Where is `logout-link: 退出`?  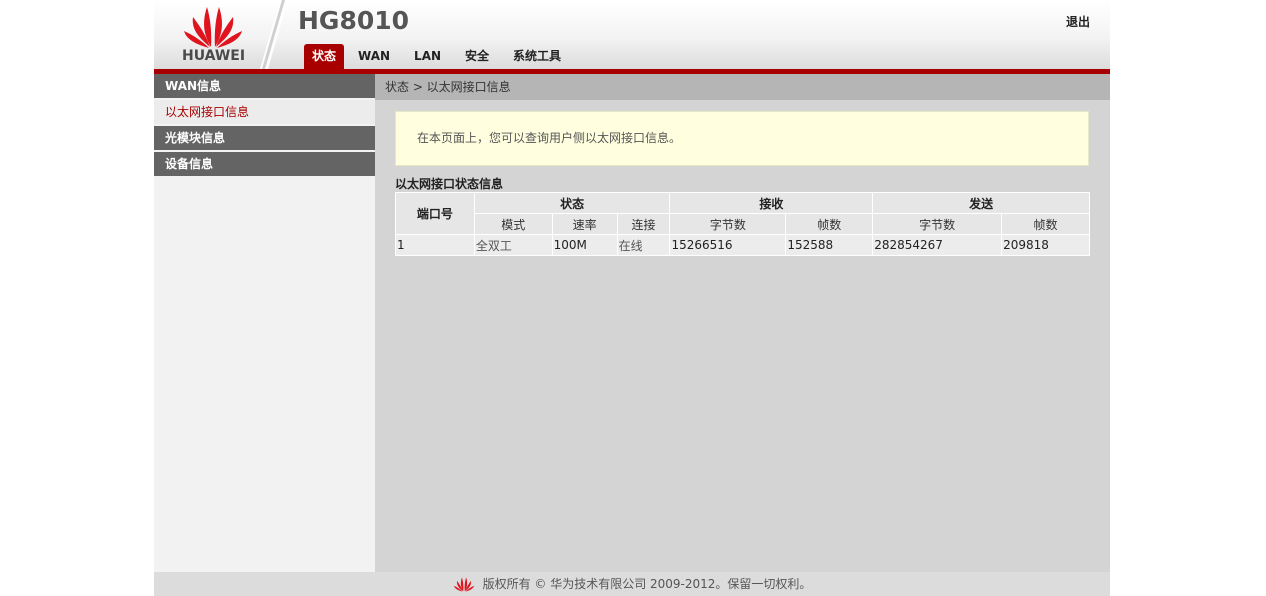 logout-link: 退出 is located at coordinates (1078, 21).